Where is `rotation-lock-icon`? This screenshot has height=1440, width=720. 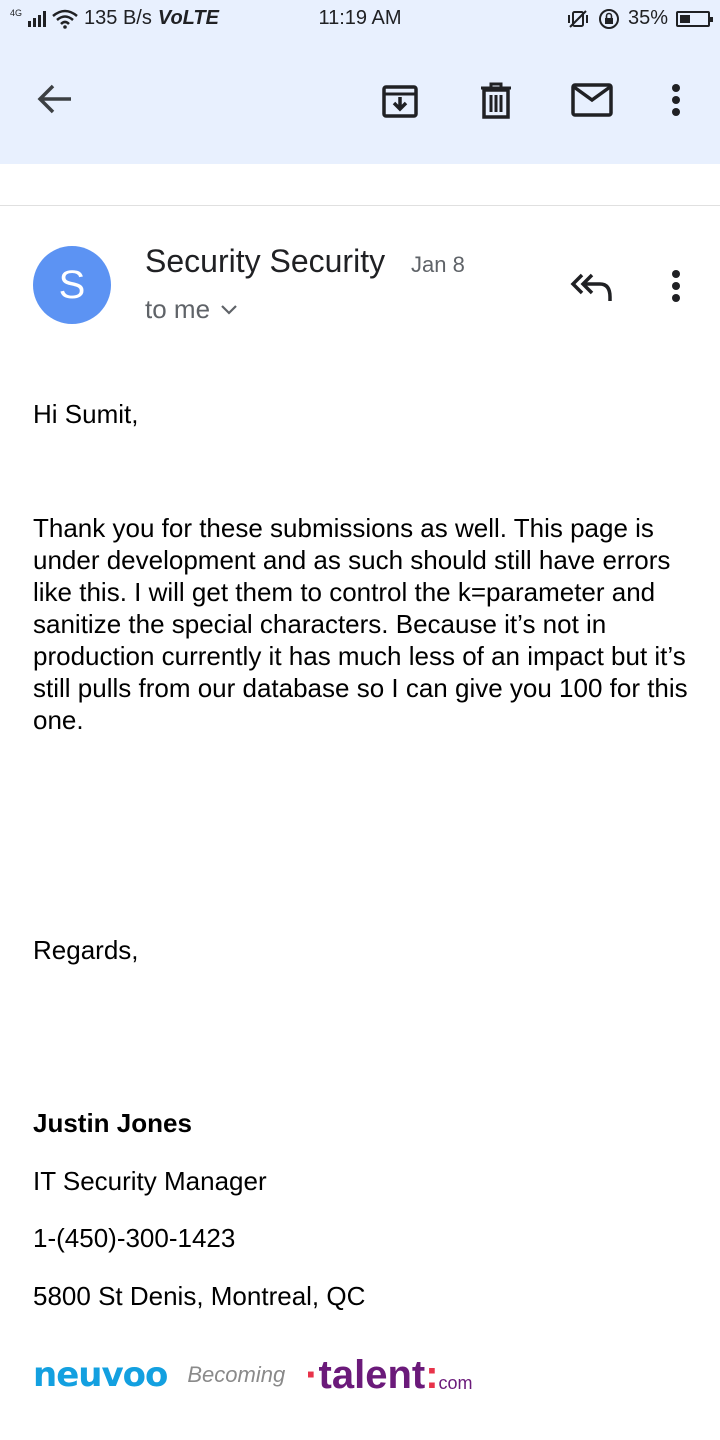 rotation-lock-icon is located at coordinates (608, 18).